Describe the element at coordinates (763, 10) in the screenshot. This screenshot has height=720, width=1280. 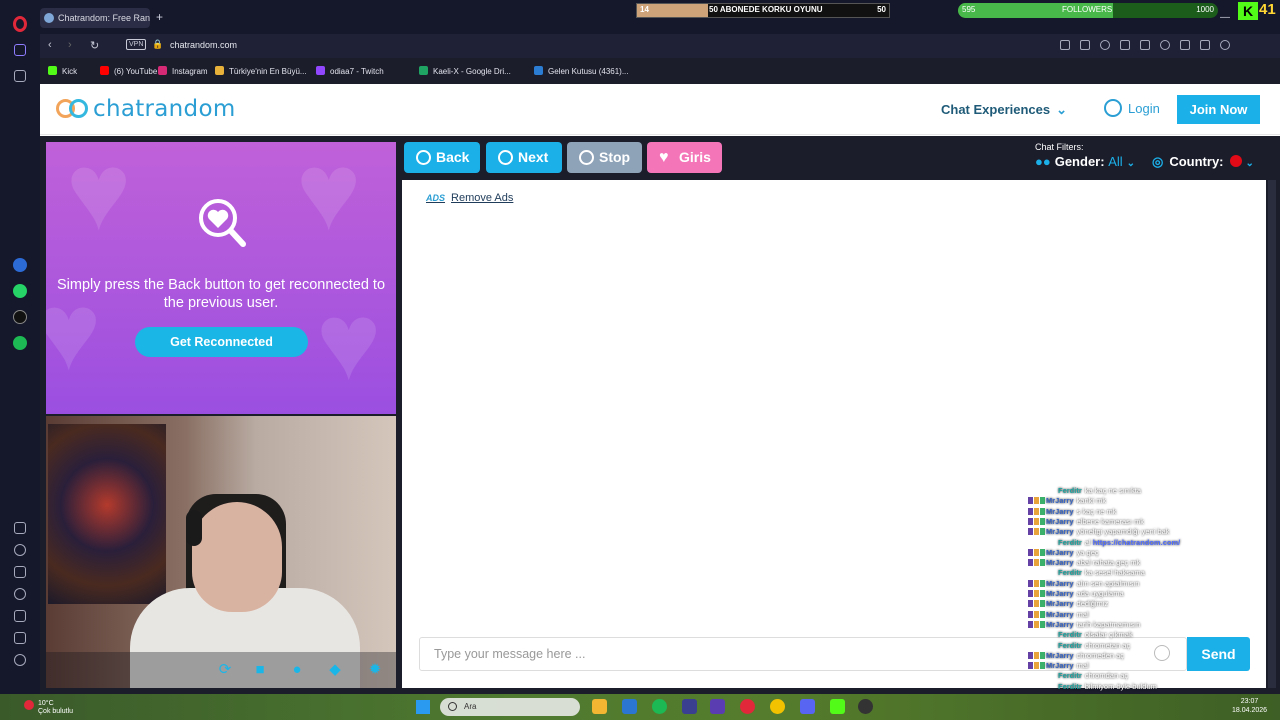
I see `subscriber-goal-bar: 14 50 ABONEDE KORKU OYUNU 50` at that location.